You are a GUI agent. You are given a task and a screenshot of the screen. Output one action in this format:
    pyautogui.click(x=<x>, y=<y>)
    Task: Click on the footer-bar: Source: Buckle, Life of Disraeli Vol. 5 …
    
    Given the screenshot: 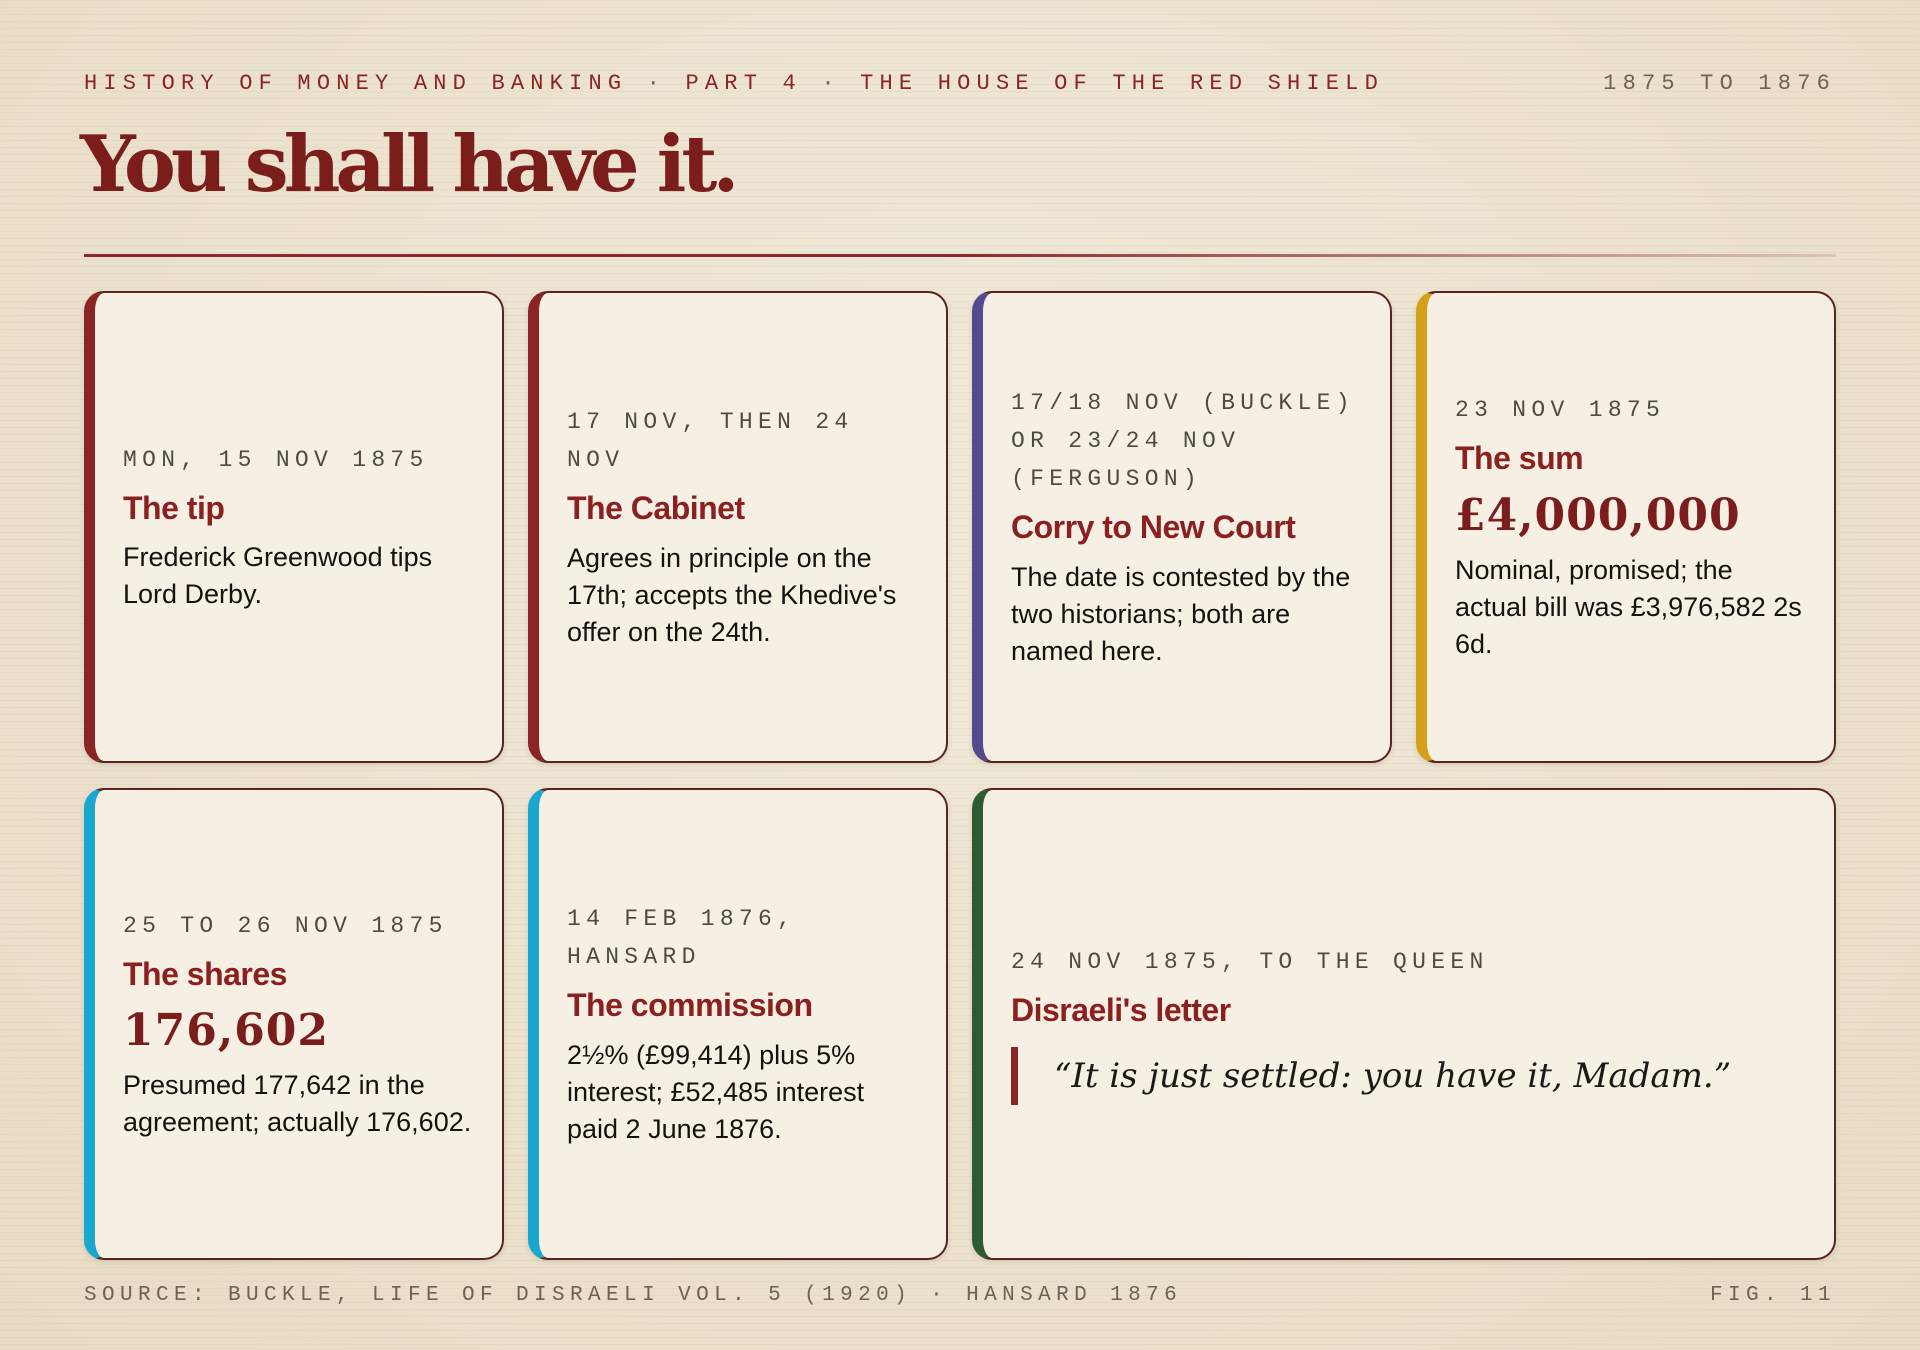 What is the action you would take?
    pyautogui.click(x=960, y=1295)
    